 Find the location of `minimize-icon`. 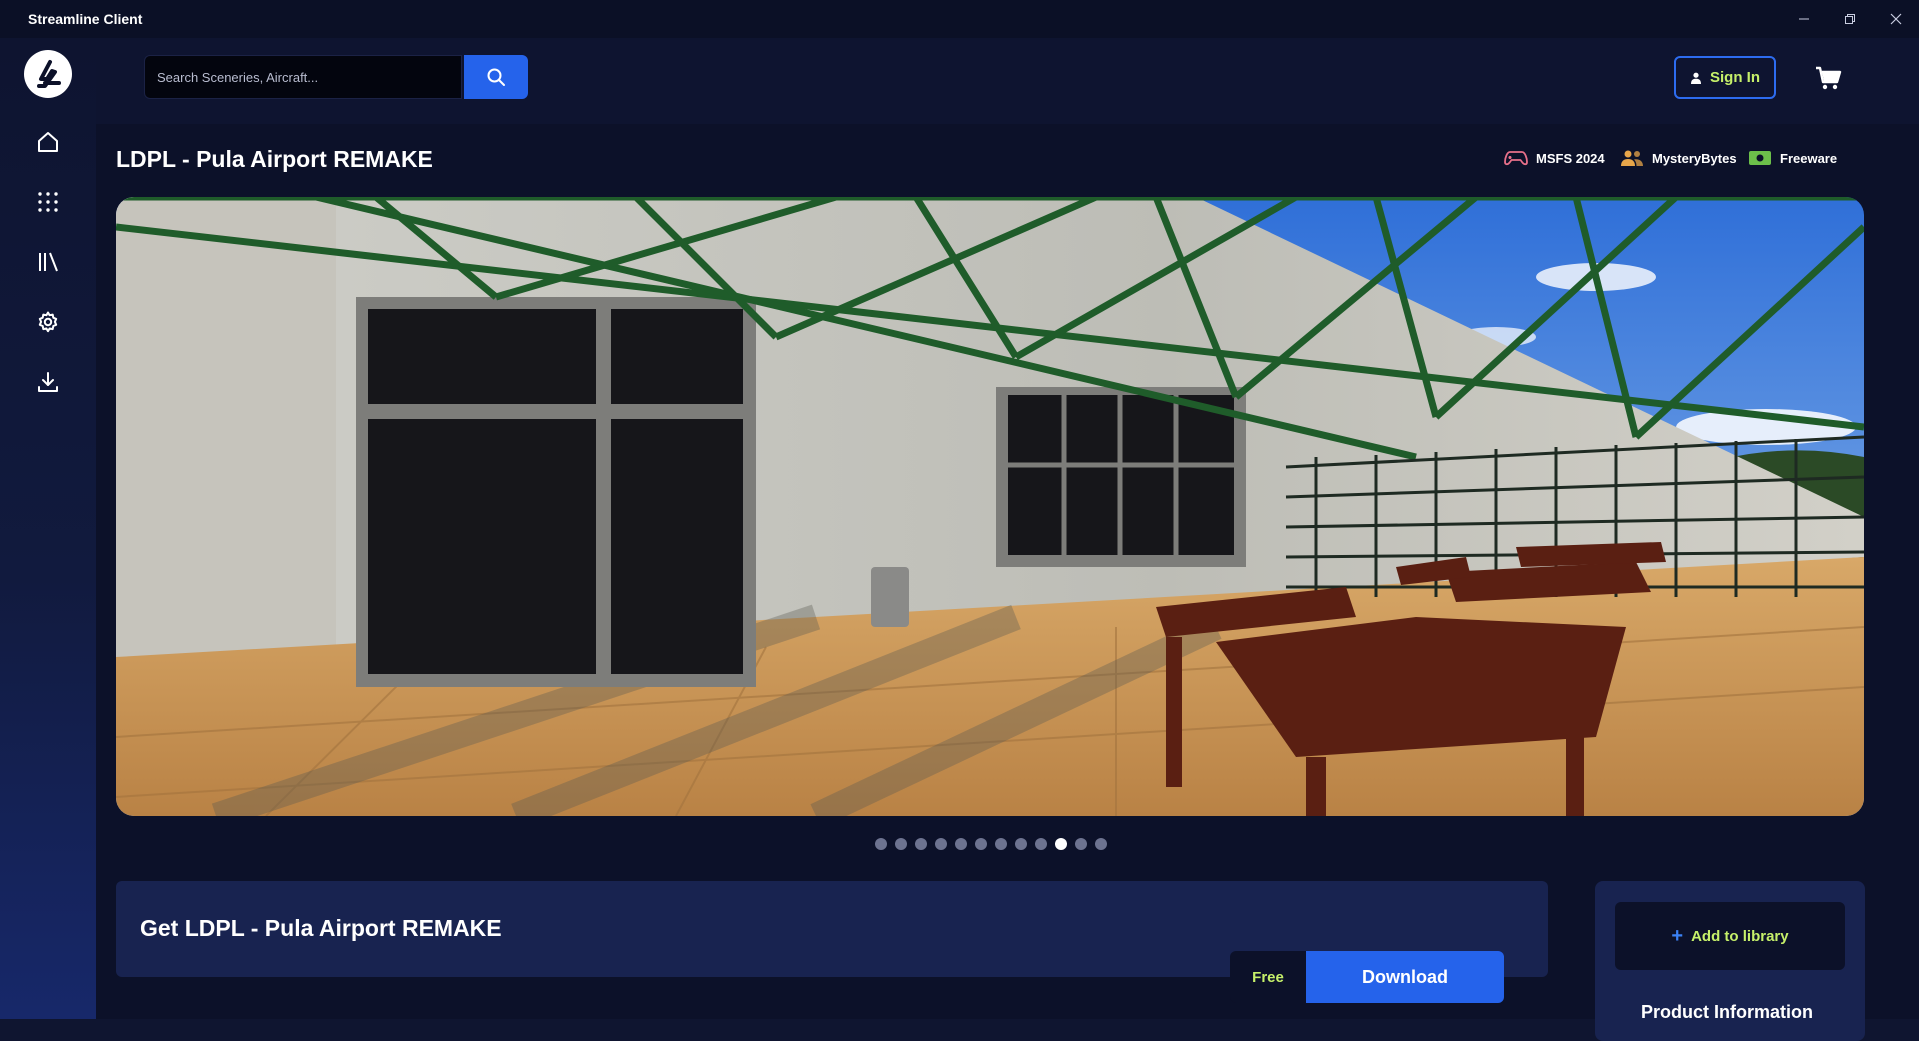

minimize-icon is located at coordinates (1804, 19).